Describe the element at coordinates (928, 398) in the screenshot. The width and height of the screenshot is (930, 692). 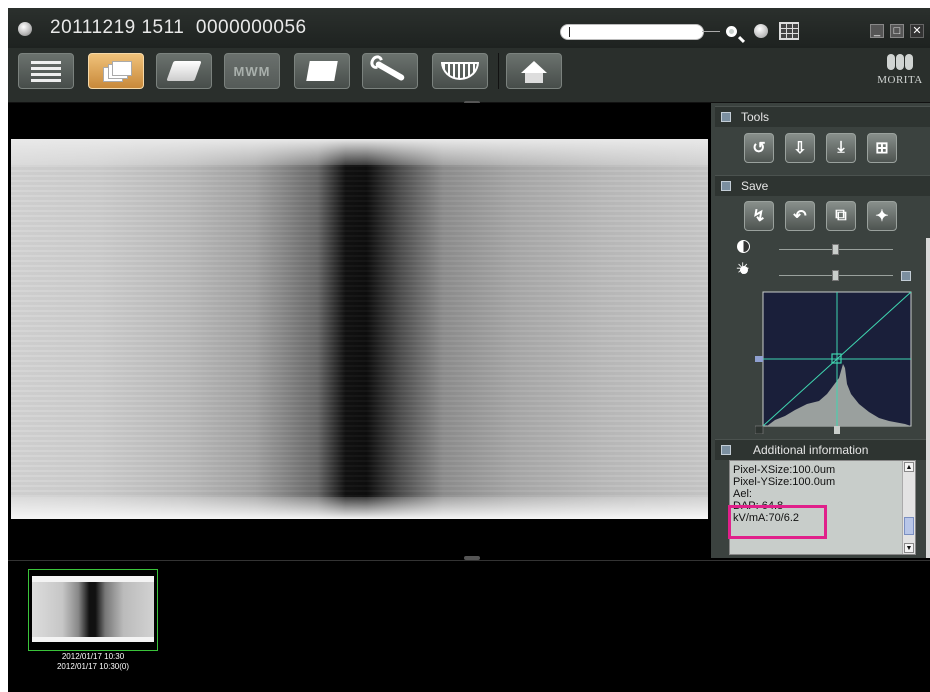
I see `panel-scrollbar` at that location.